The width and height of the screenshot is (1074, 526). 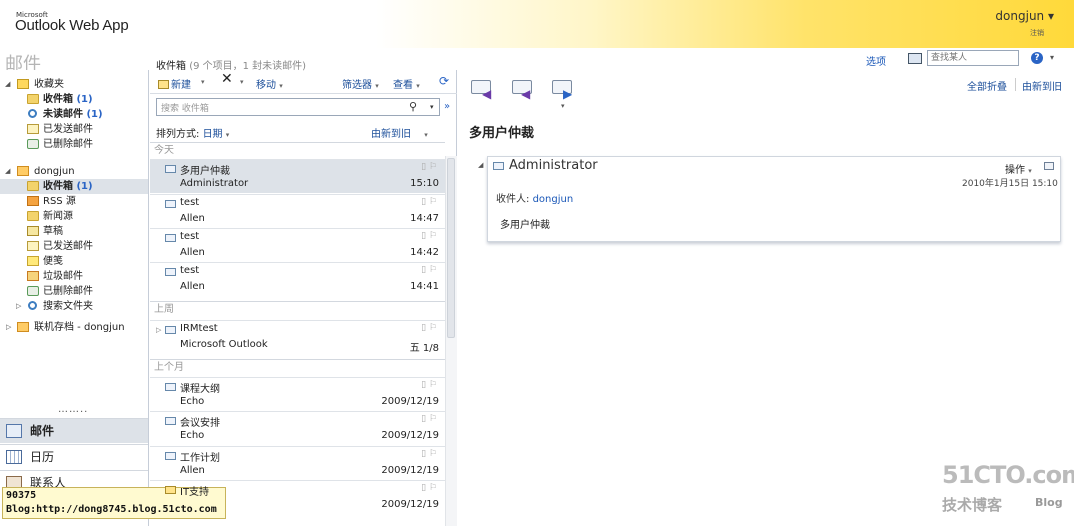 What do you see at coordinates (1052, 57) in the screenshot?
I see `help-caret-icon: ▾` at bounding box center [1052, 57].